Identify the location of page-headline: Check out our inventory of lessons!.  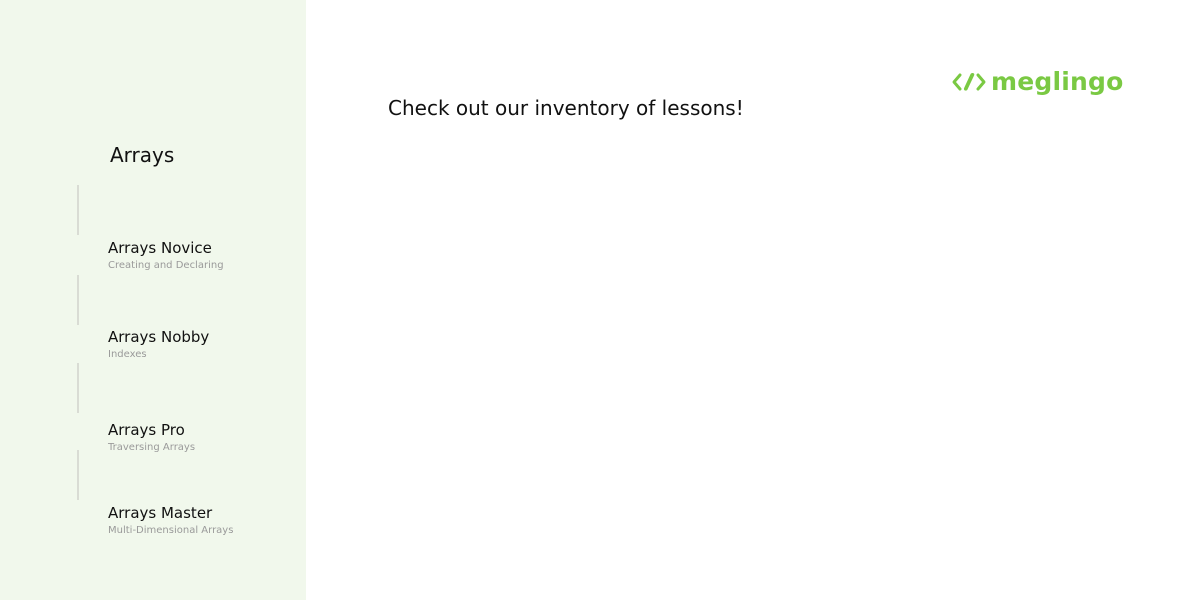
(566, 108).